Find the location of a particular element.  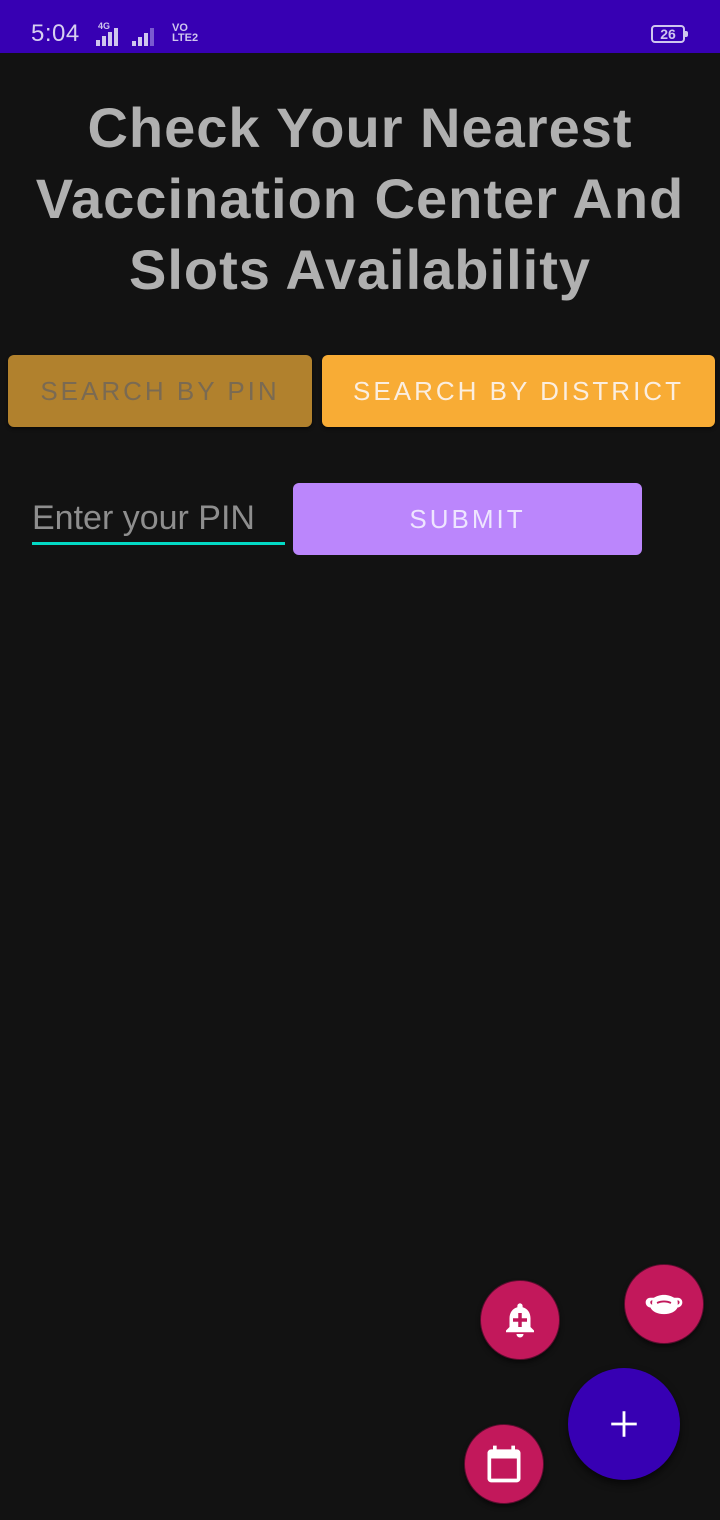

mask-icon is located at coordinates (664, 1304).